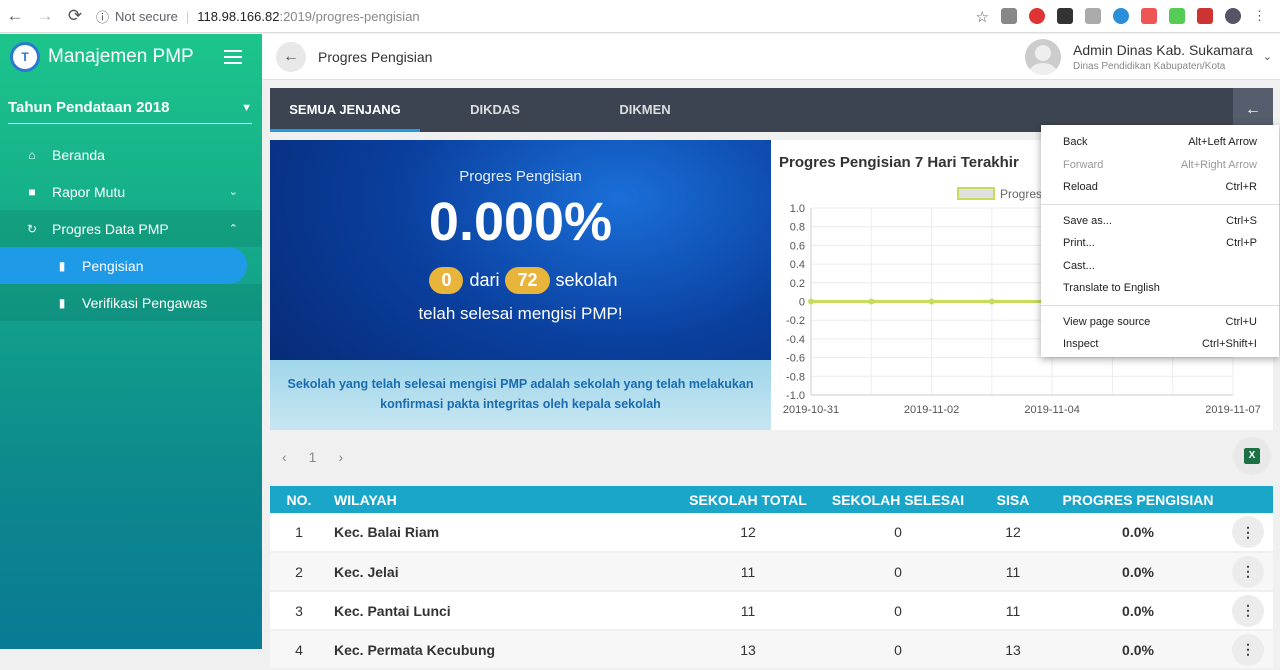  I want to click on bar-chart-icon: ▮, so click(62, 265).